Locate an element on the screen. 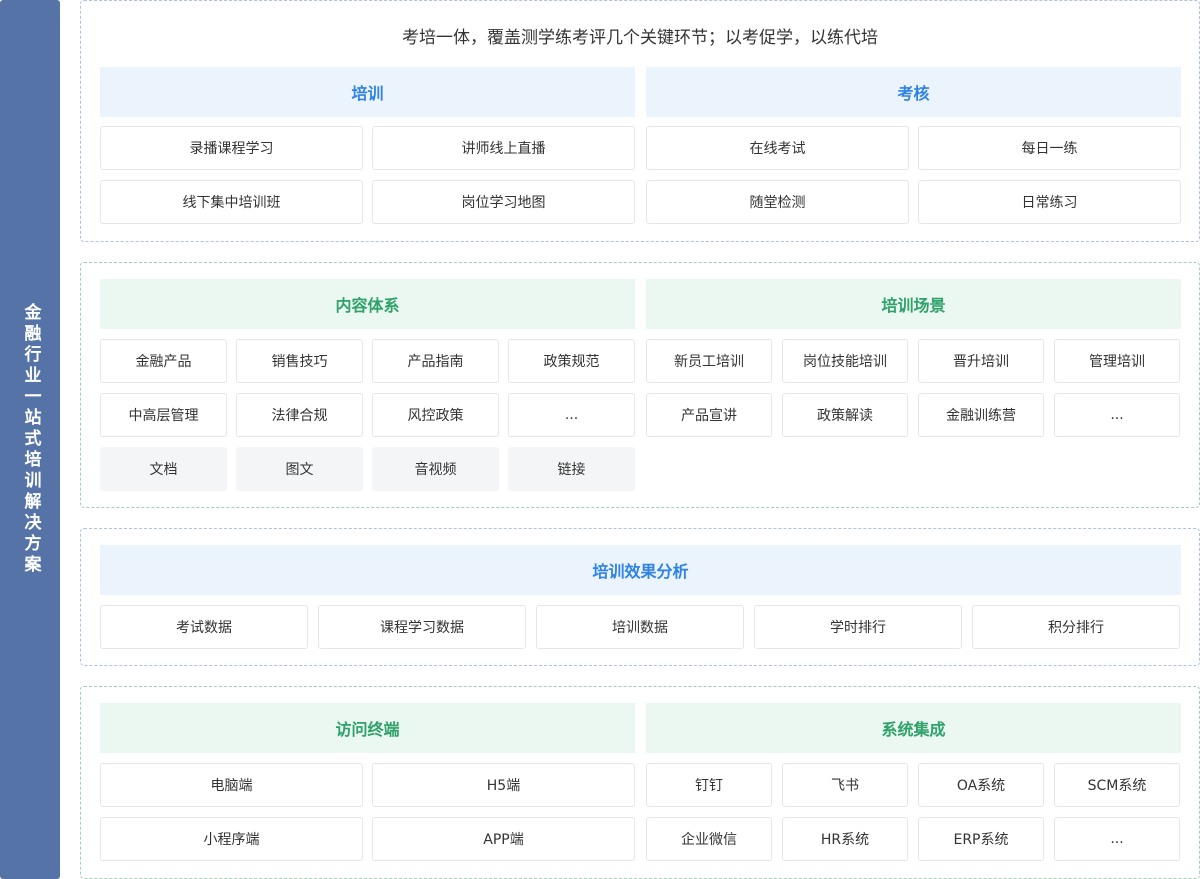 Image resolution: width=1200 pixels, height=879 pixels. scene-item: 岗位技能培训 is located at coordinates (845, 361).